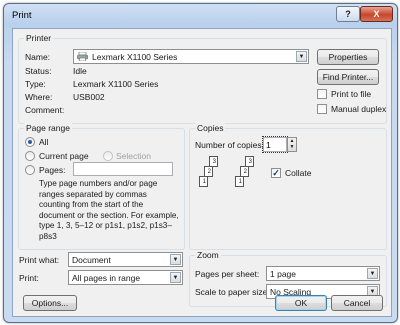  Describe the element at coordinates (227, 274) in the screenshot. I see `pages-per-sheet-label: Pages per sheet:` at that location.